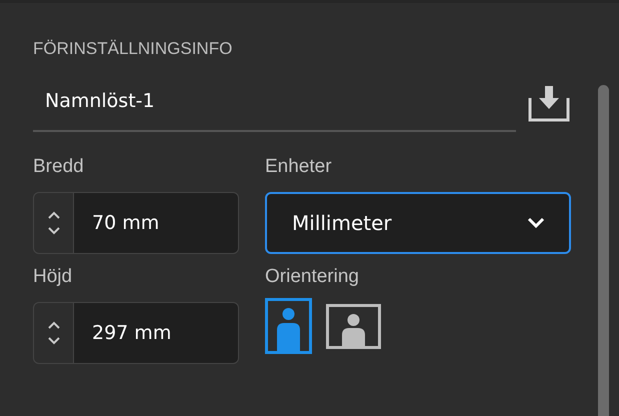 The height and width of the screenshot is (416, 619). What do you see at coordinates (353, 326) in the screenshot?
I see `landscape-orientation-button` at bounding box center [353, 326].